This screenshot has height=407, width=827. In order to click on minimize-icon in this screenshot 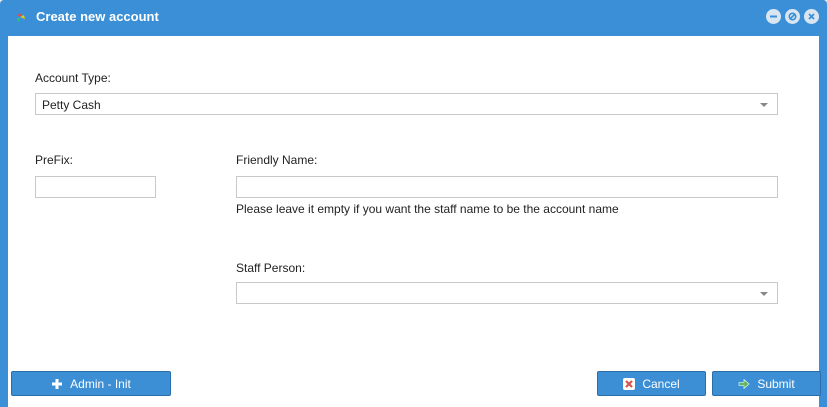, I will do `click(773, 16)`.